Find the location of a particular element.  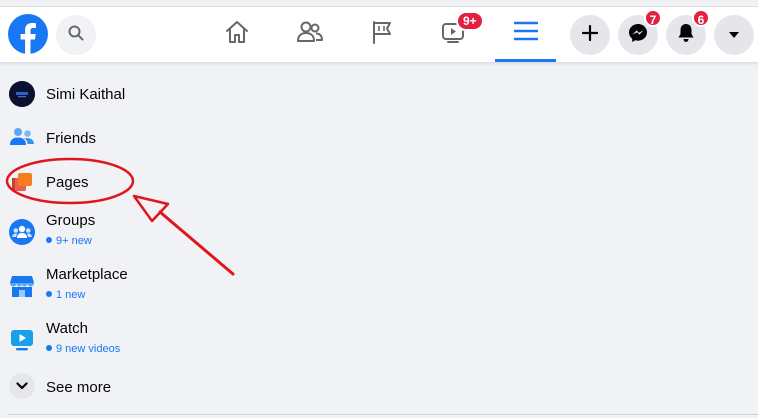

watch-badge: 9+ is located at coordinates (470, 21).